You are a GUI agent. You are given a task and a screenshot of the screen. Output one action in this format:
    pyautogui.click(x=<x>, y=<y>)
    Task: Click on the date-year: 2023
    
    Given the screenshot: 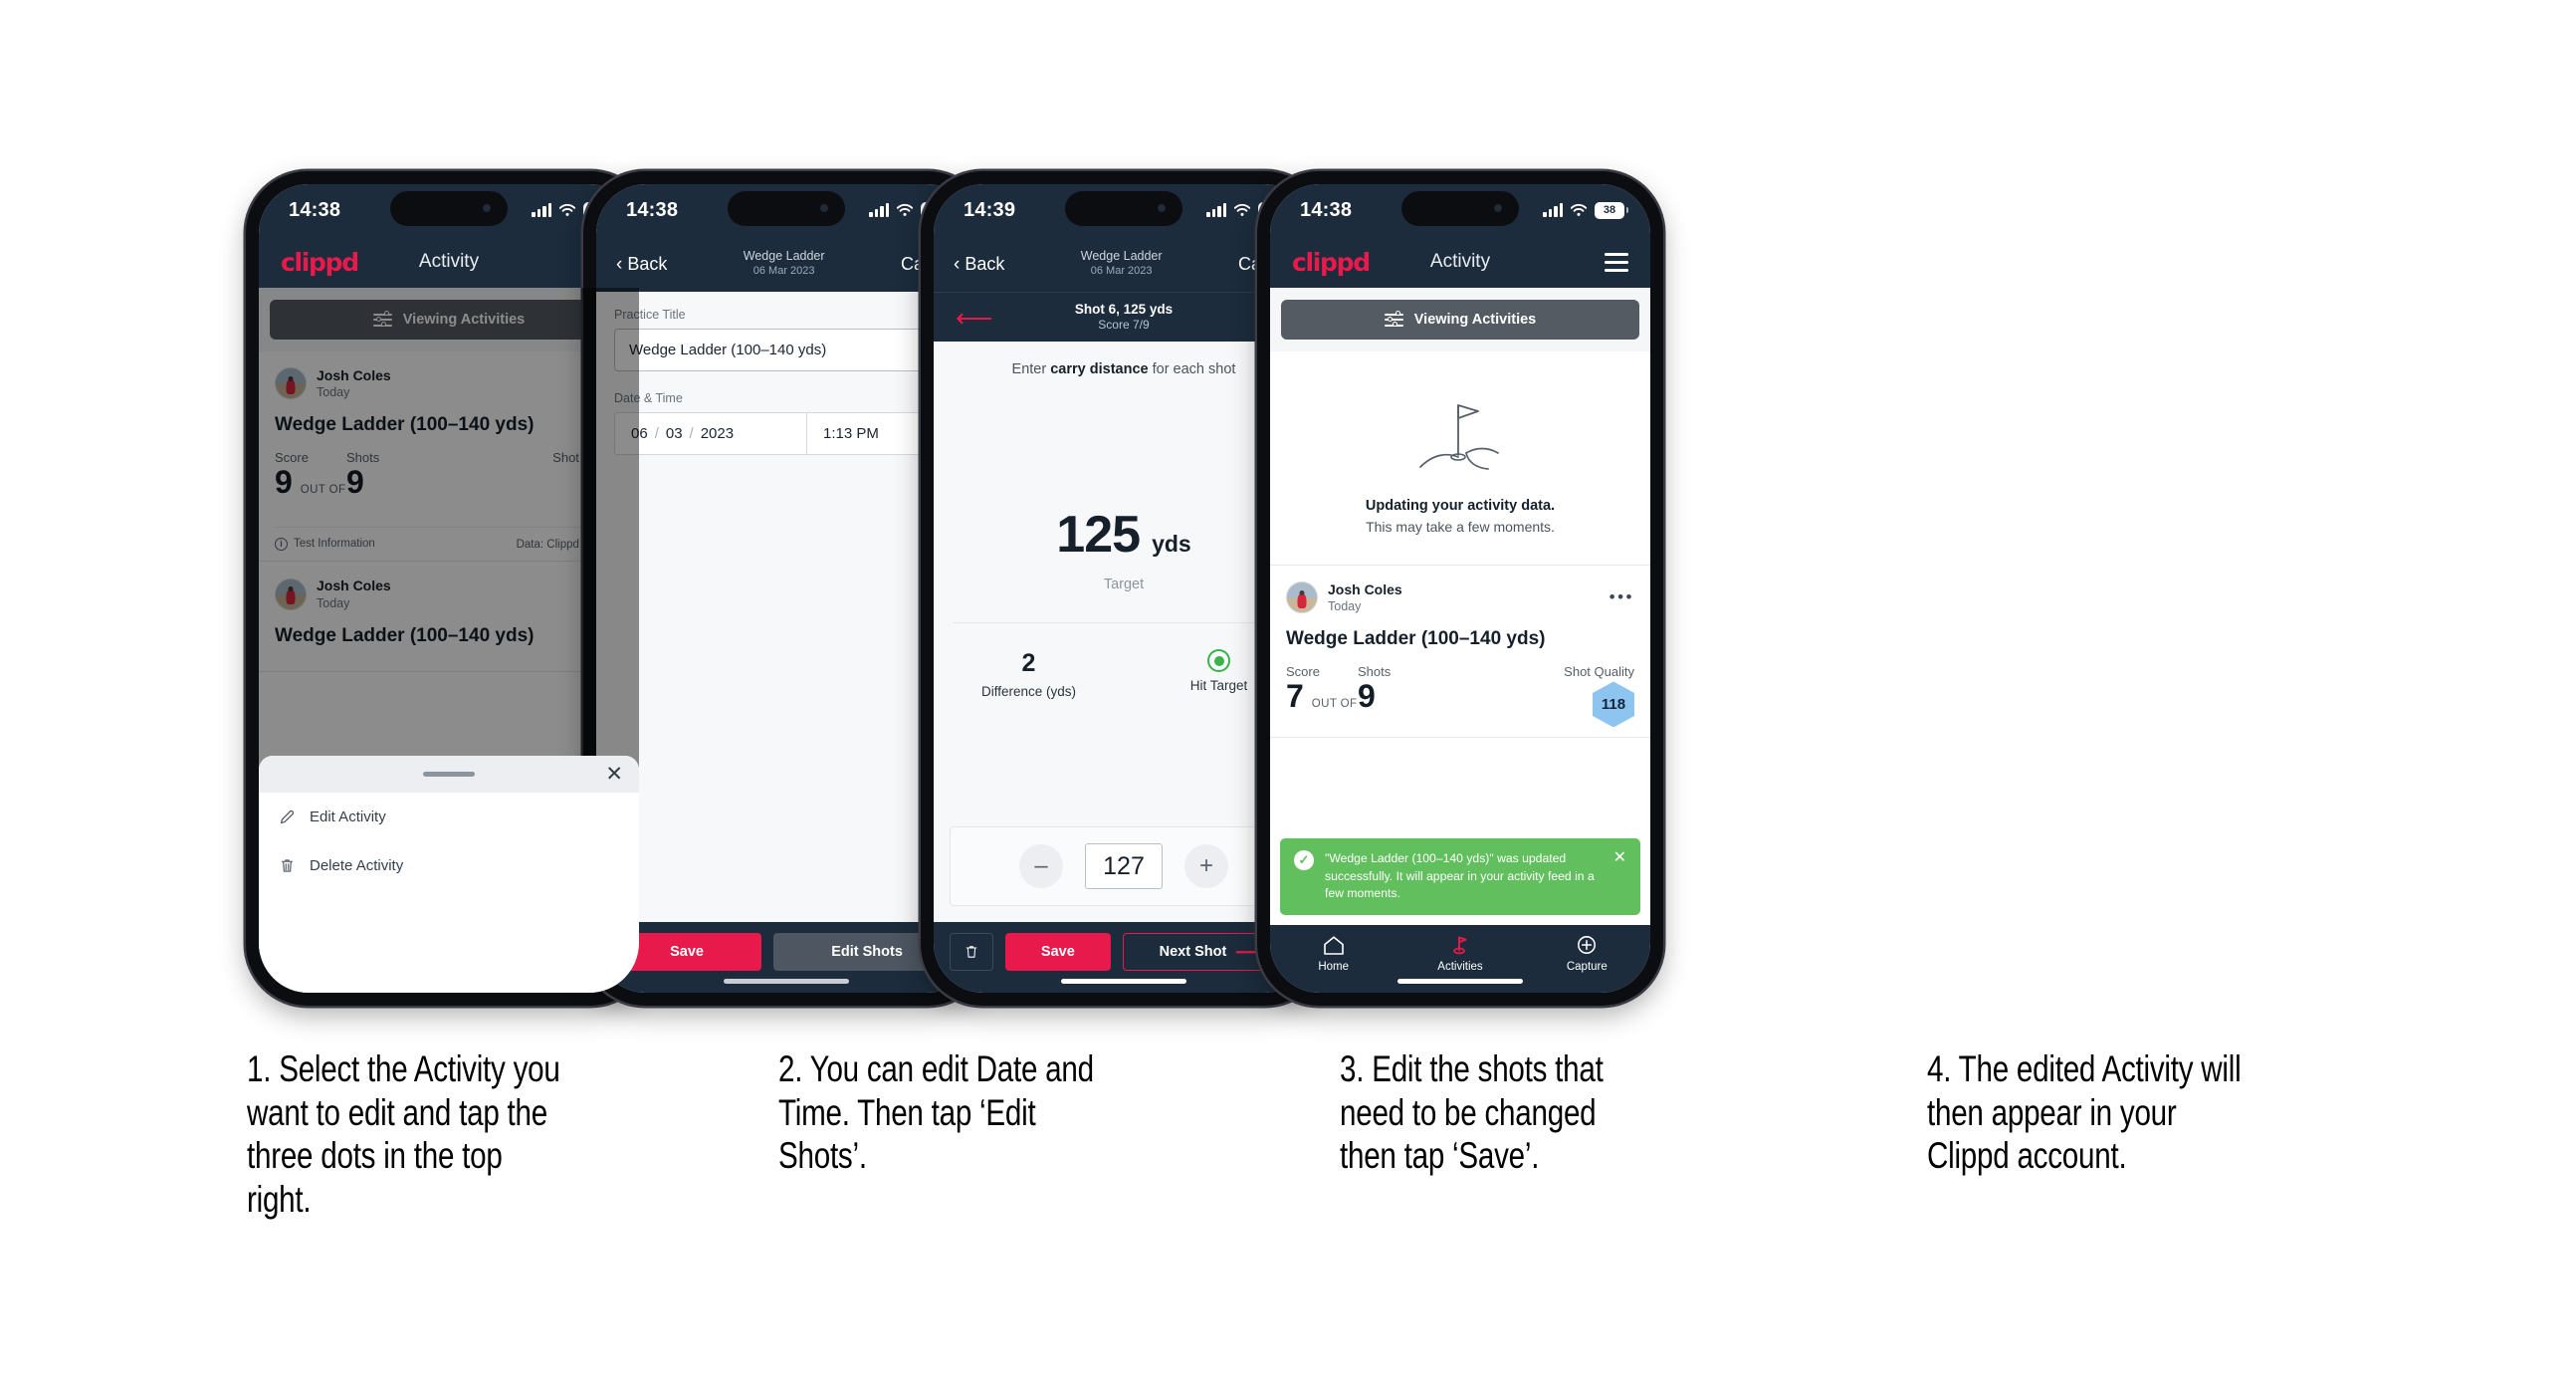 What is the action you would take?
    pyautogui.click(x=717, y=433)
    